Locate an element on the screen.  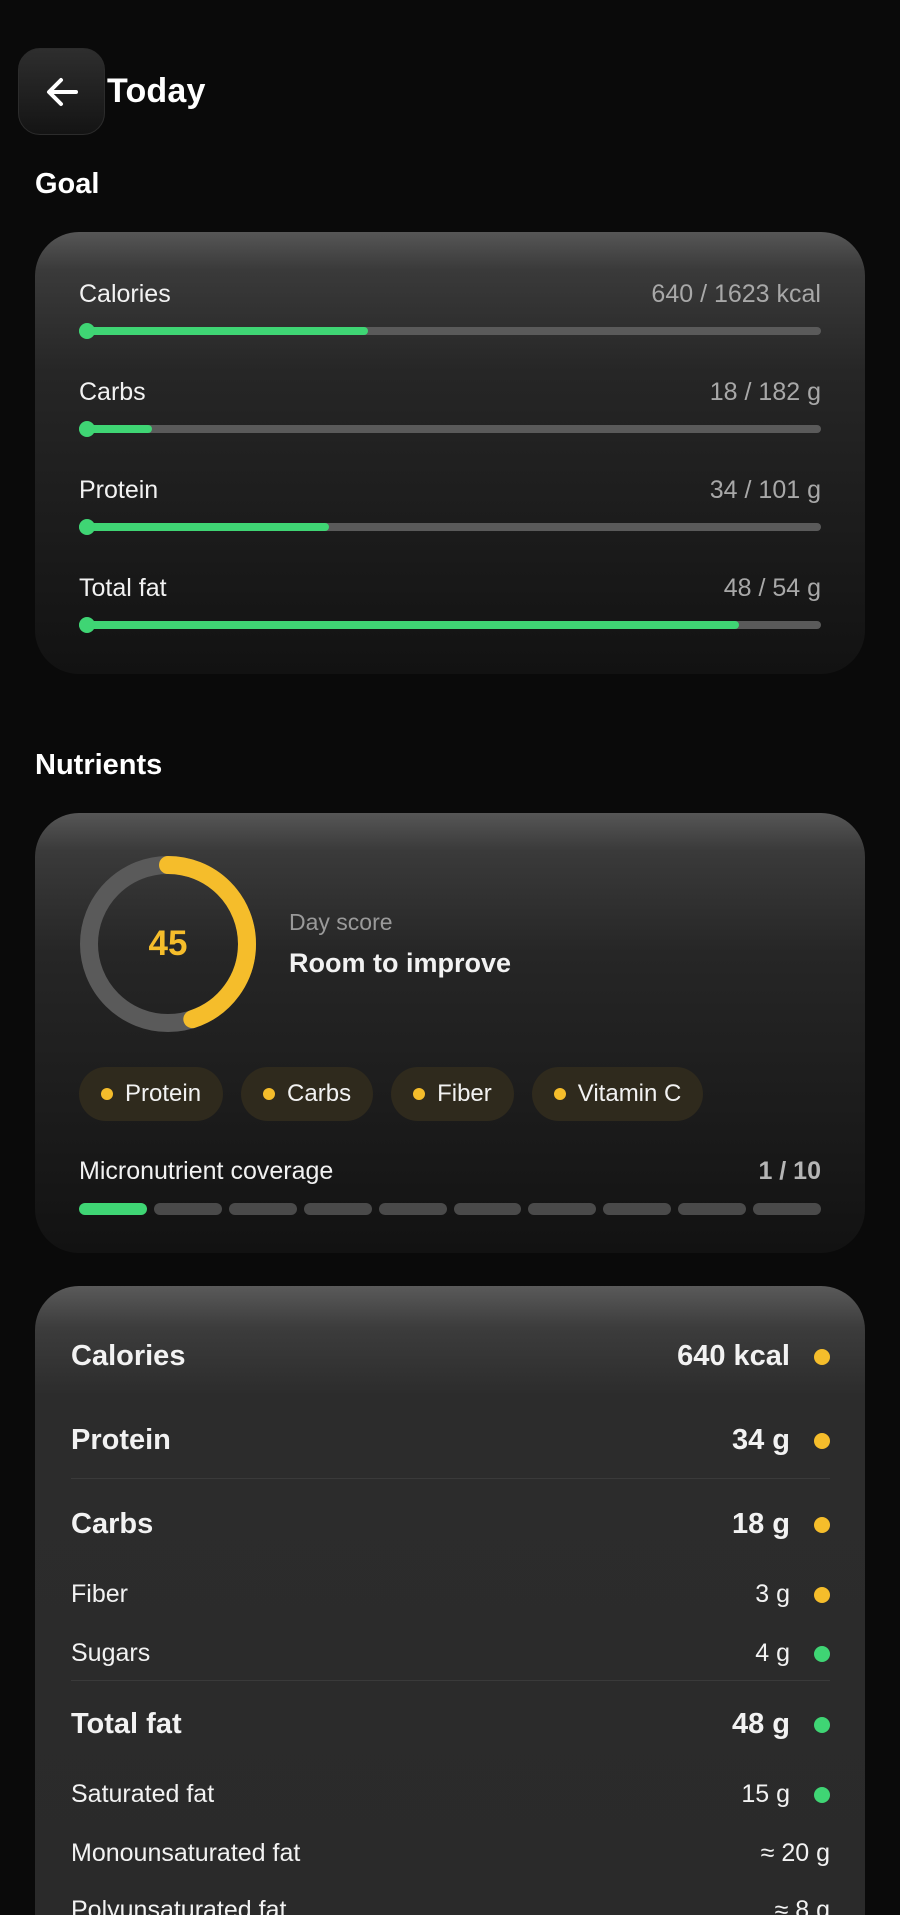
chip-protein: Protein is located at coordinates (151, 1094).